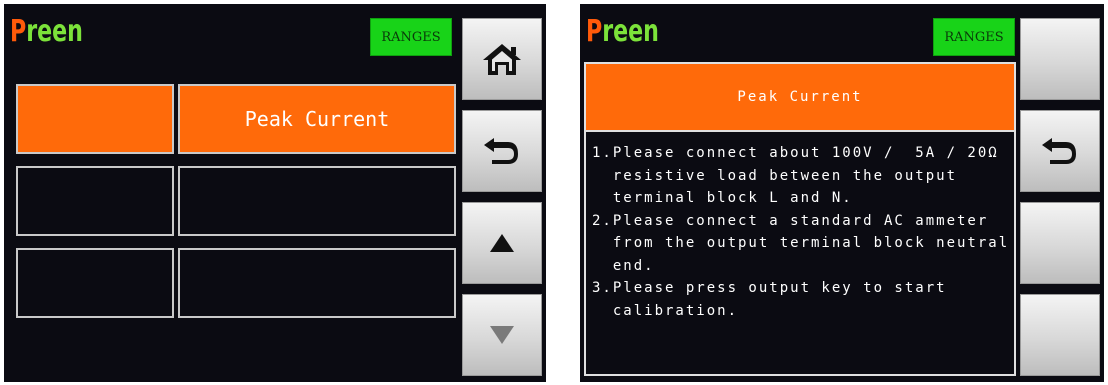  Describe the element at coordinates (801, 243) in the screenshot. I see `instruction-line: from the output terminal block neutral` at that location.